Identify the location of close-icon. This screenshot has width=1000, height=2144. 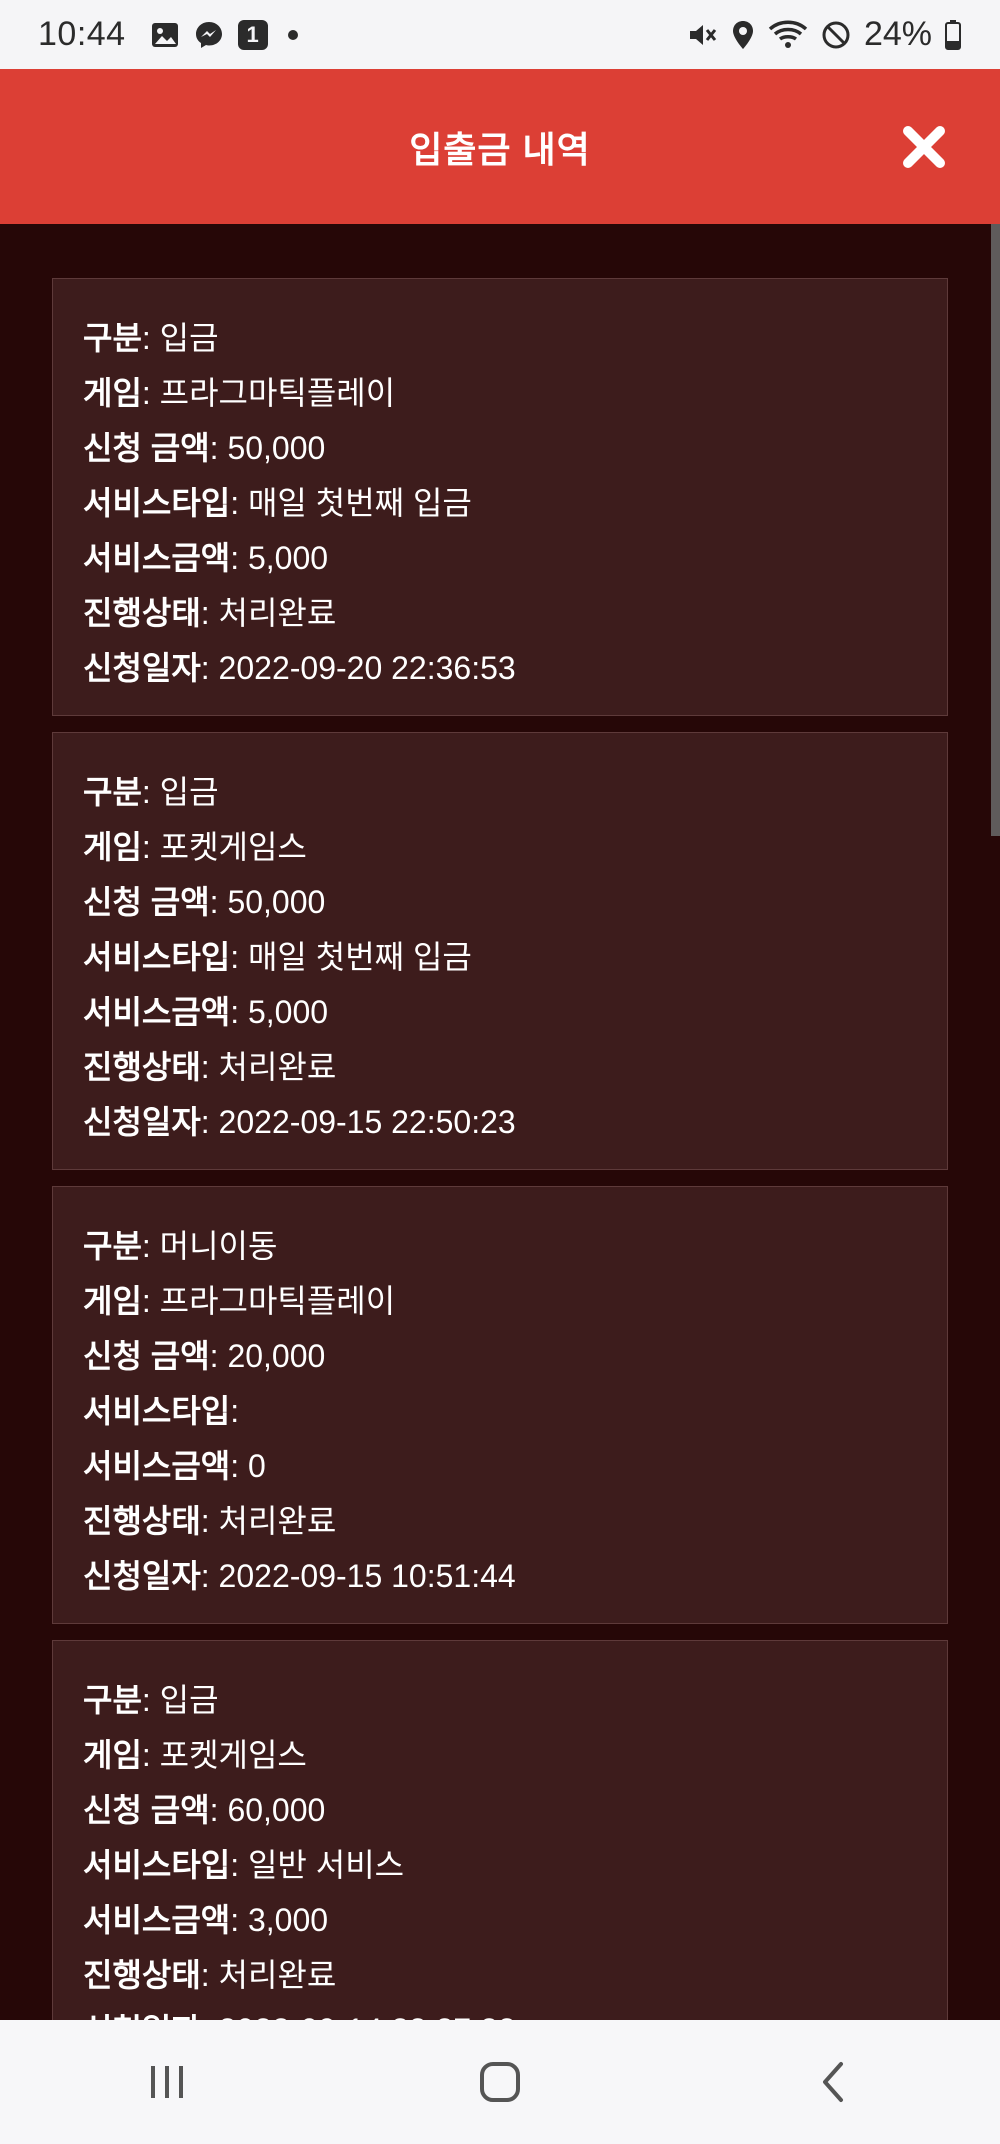
(924, 146).